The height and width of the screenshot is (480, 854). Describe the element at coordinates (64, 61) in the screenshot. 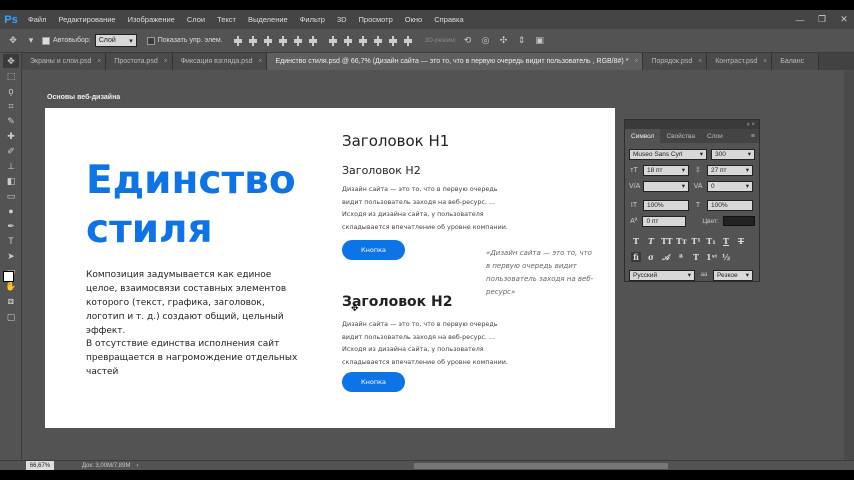

I see `tab-screens-layers: Экраны и слои.psd ×` at that location.